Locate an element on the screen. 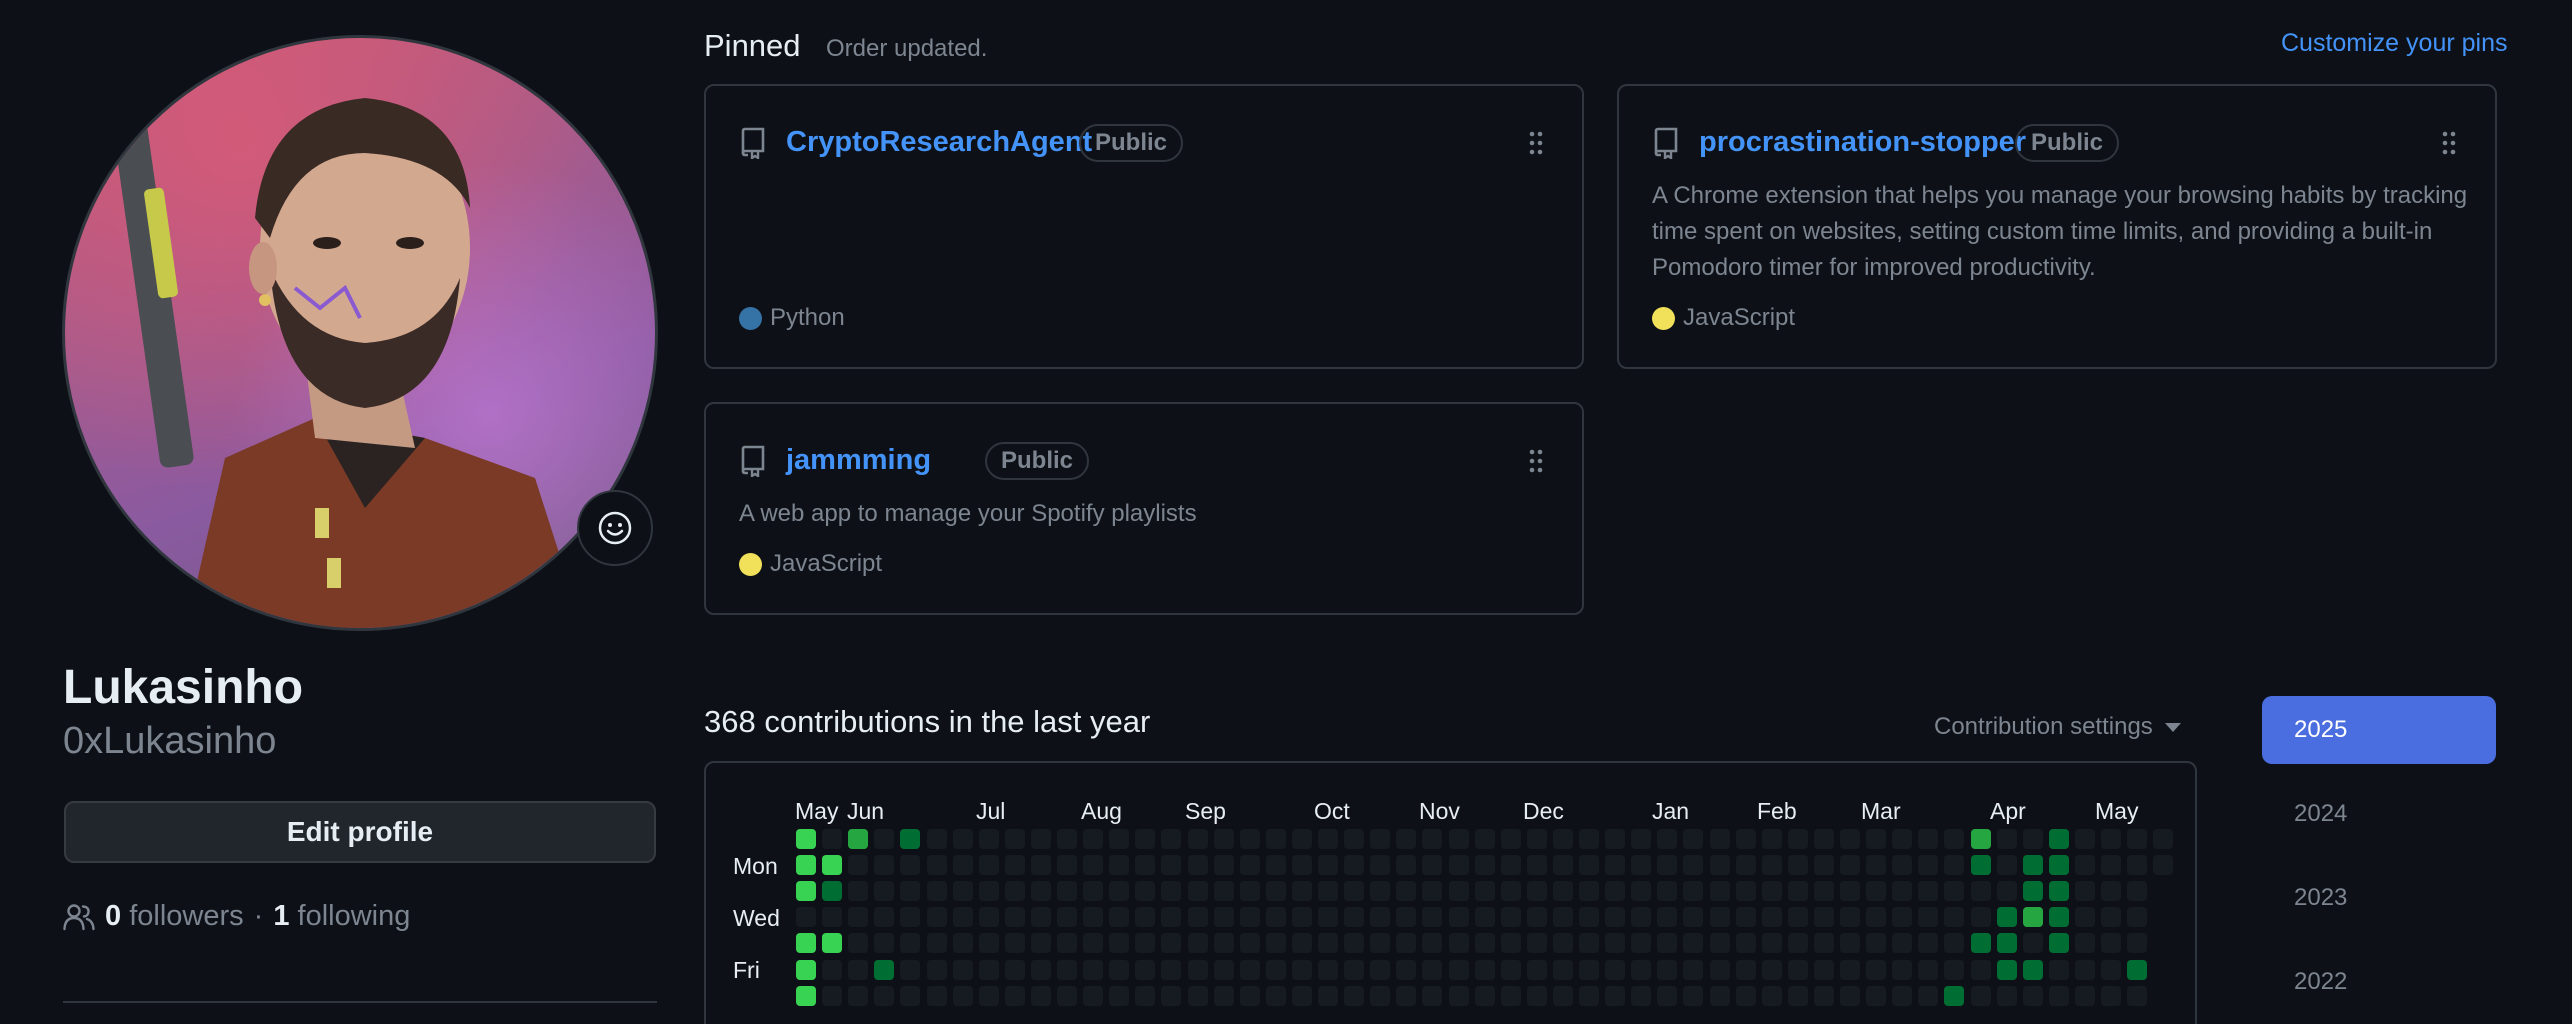  avatar is located at coordinates (360, 333).